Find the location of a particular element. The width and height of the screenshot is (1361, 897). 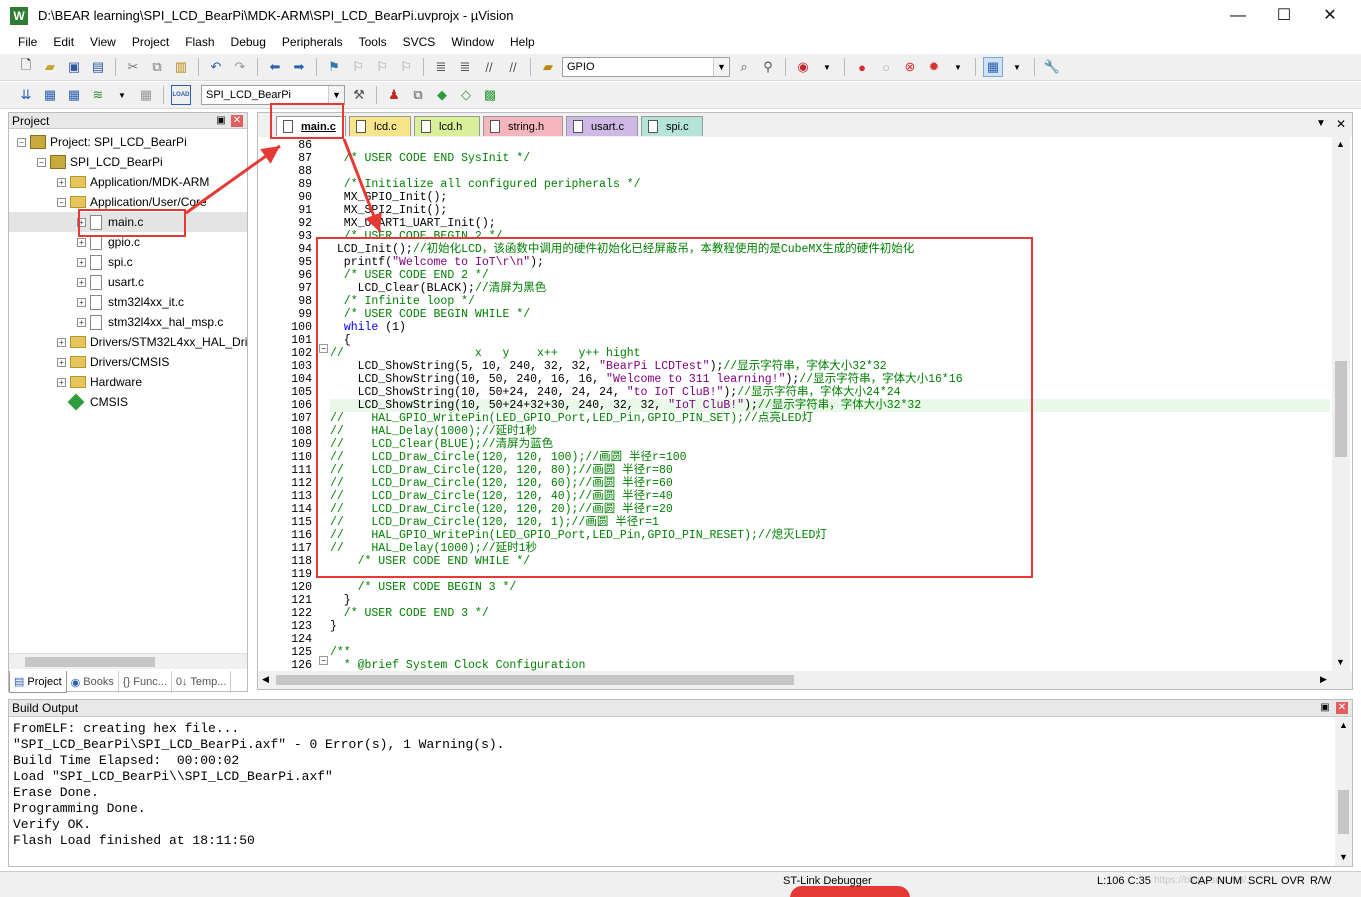

disable-all-breakpoints-icon: ⊗ is located at coordinates (910, 67).